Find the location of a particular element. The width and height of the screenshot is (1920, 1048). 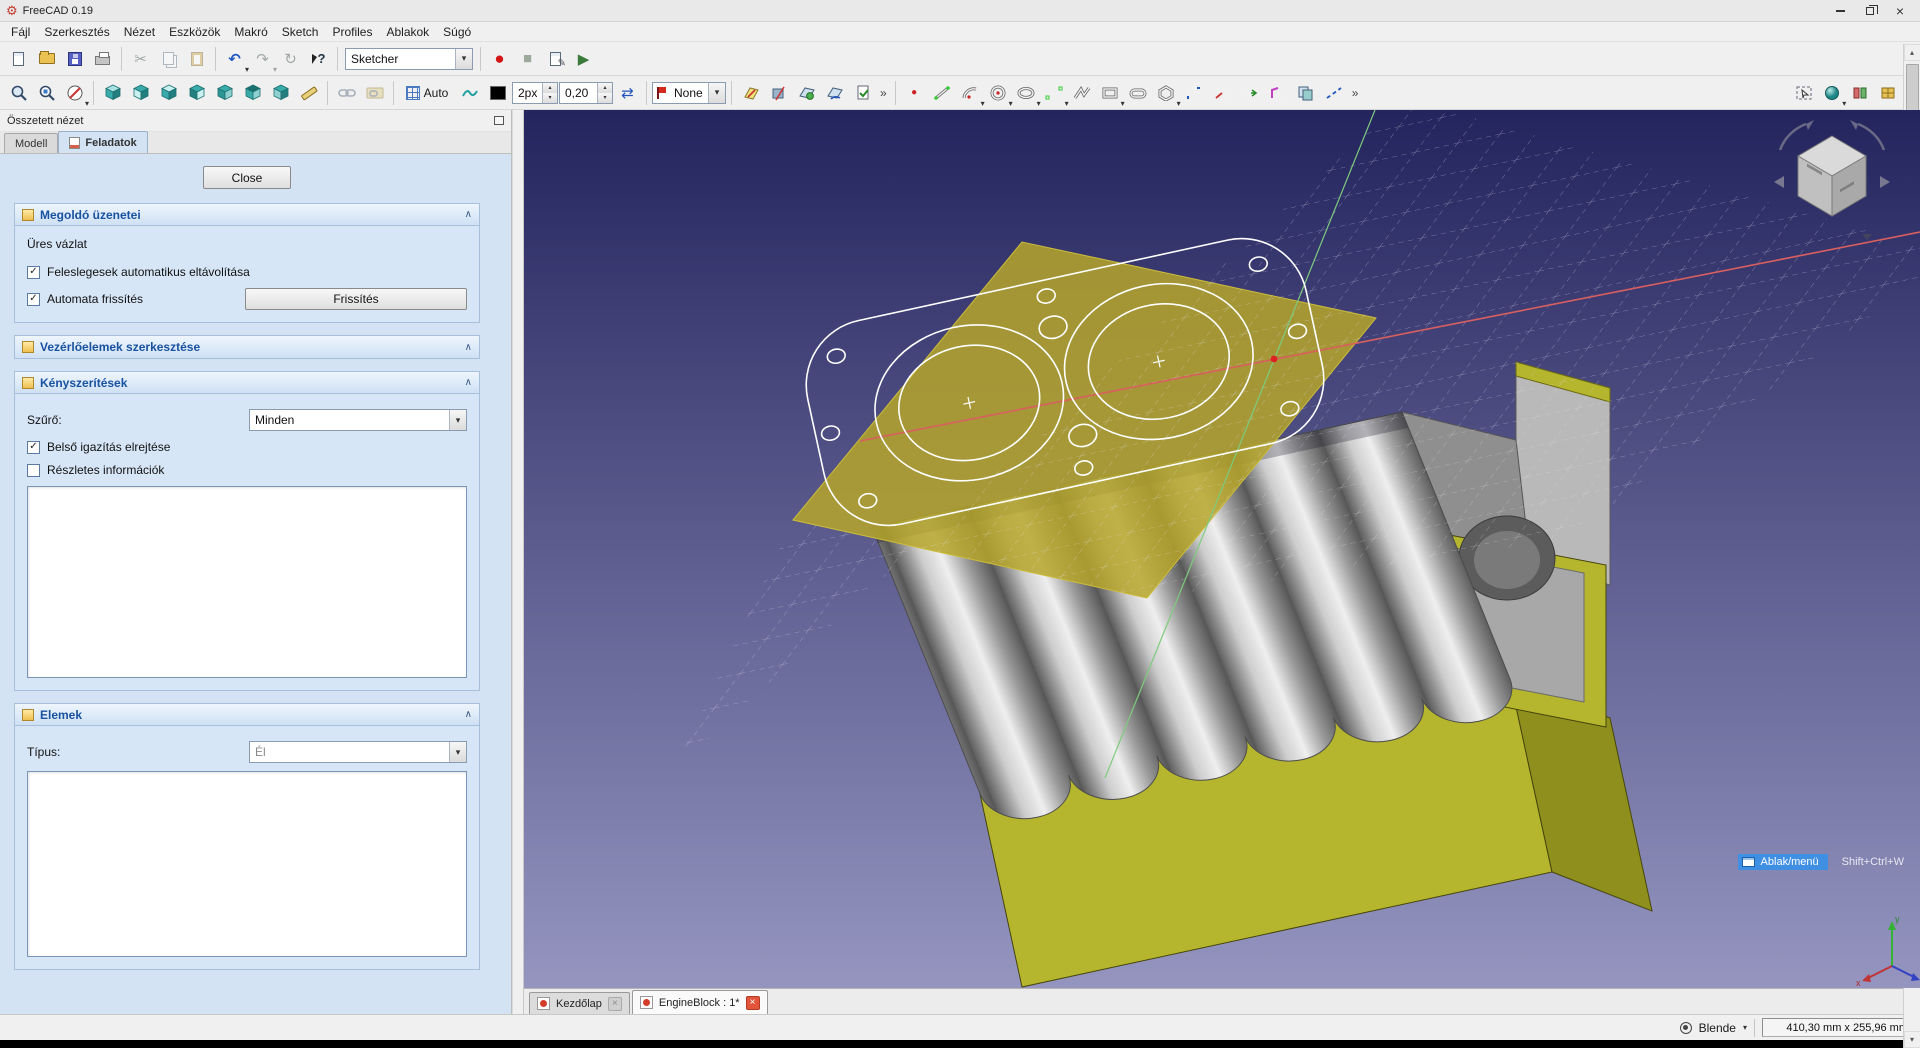

elements-type-select: Él ▾ is located at coordinates (358, 752).